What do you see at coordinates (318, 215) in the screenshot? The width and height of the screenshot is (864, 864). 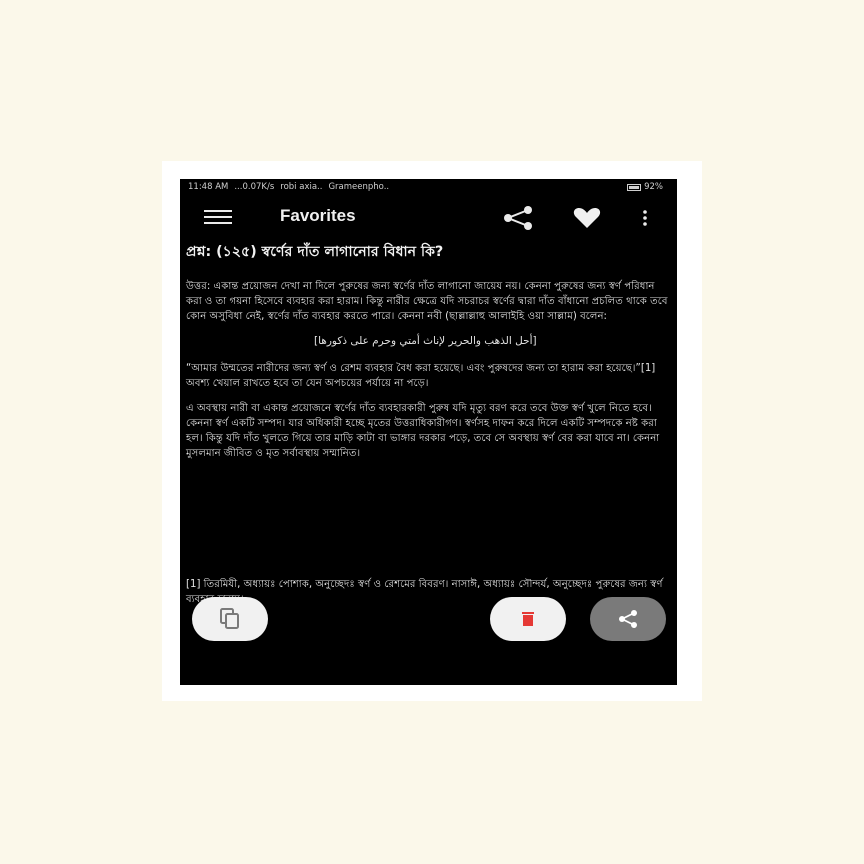 I see `page-title: Favorites` at bounding box center [318, 215].